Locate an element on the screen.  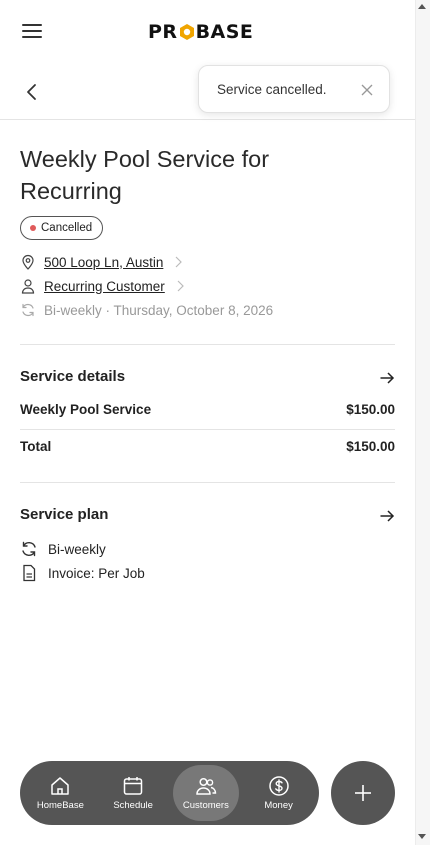
customer-row: Recurring Customer is located at coordinates (102, 286).